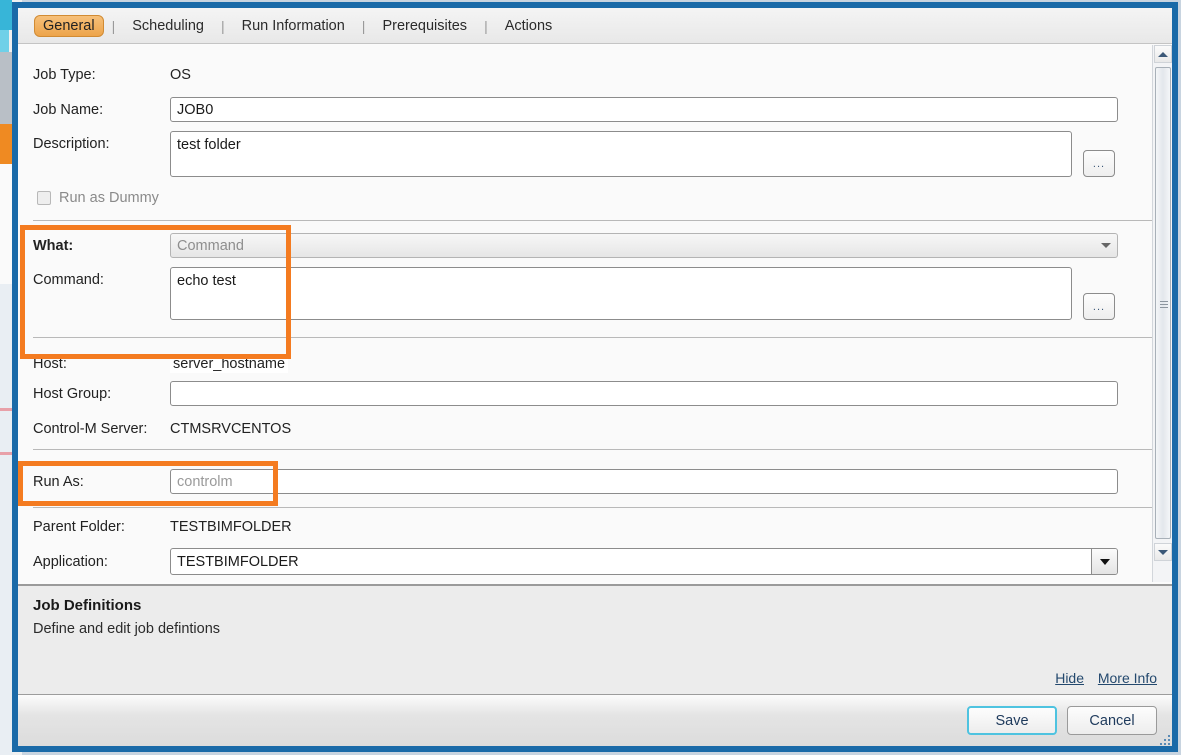  What do you see at coordinates (1012, 720) in the screenshot?
I see `save-button: Save` at bounding box center [1012, 720].